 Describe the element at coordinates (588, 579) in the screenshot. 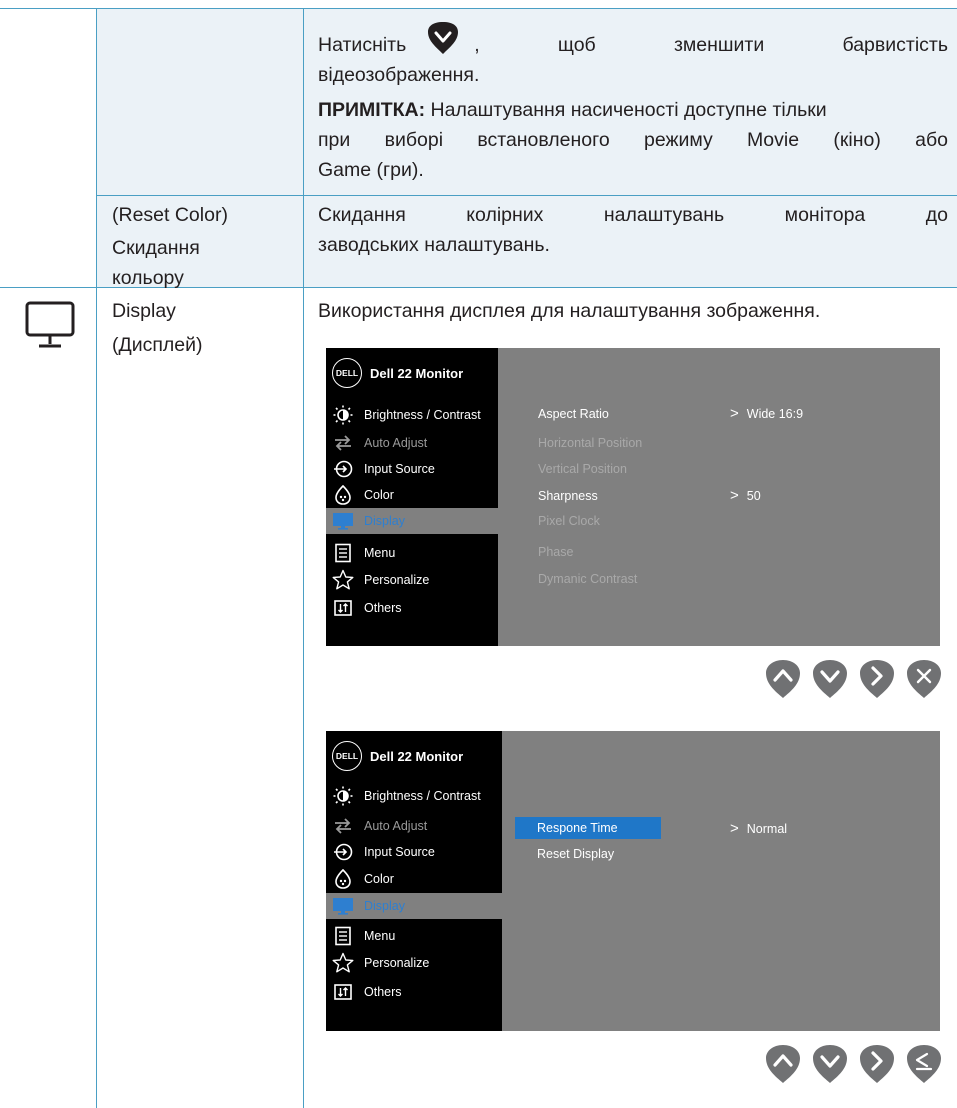

I see `osd-item-dynamic-contrast: Dymanic Contrast` at that location.